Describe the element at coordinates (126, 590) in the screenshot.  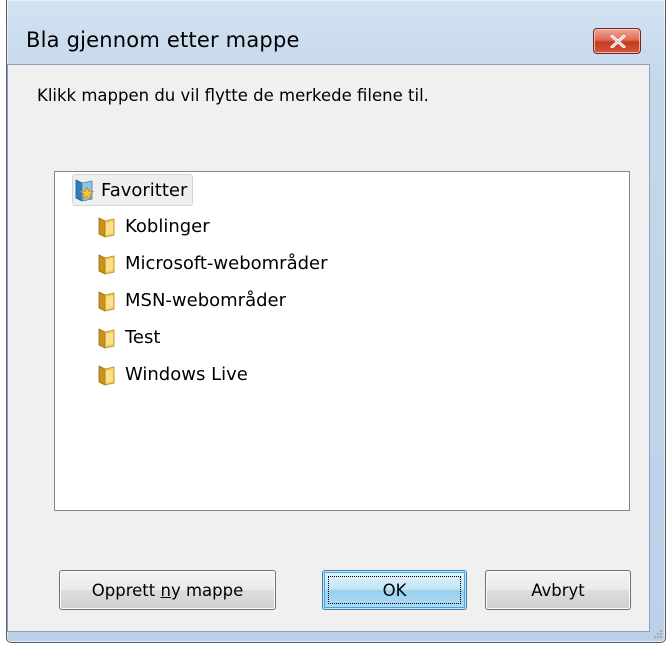
I see `new-folder-label-start: Opprett` at that location.